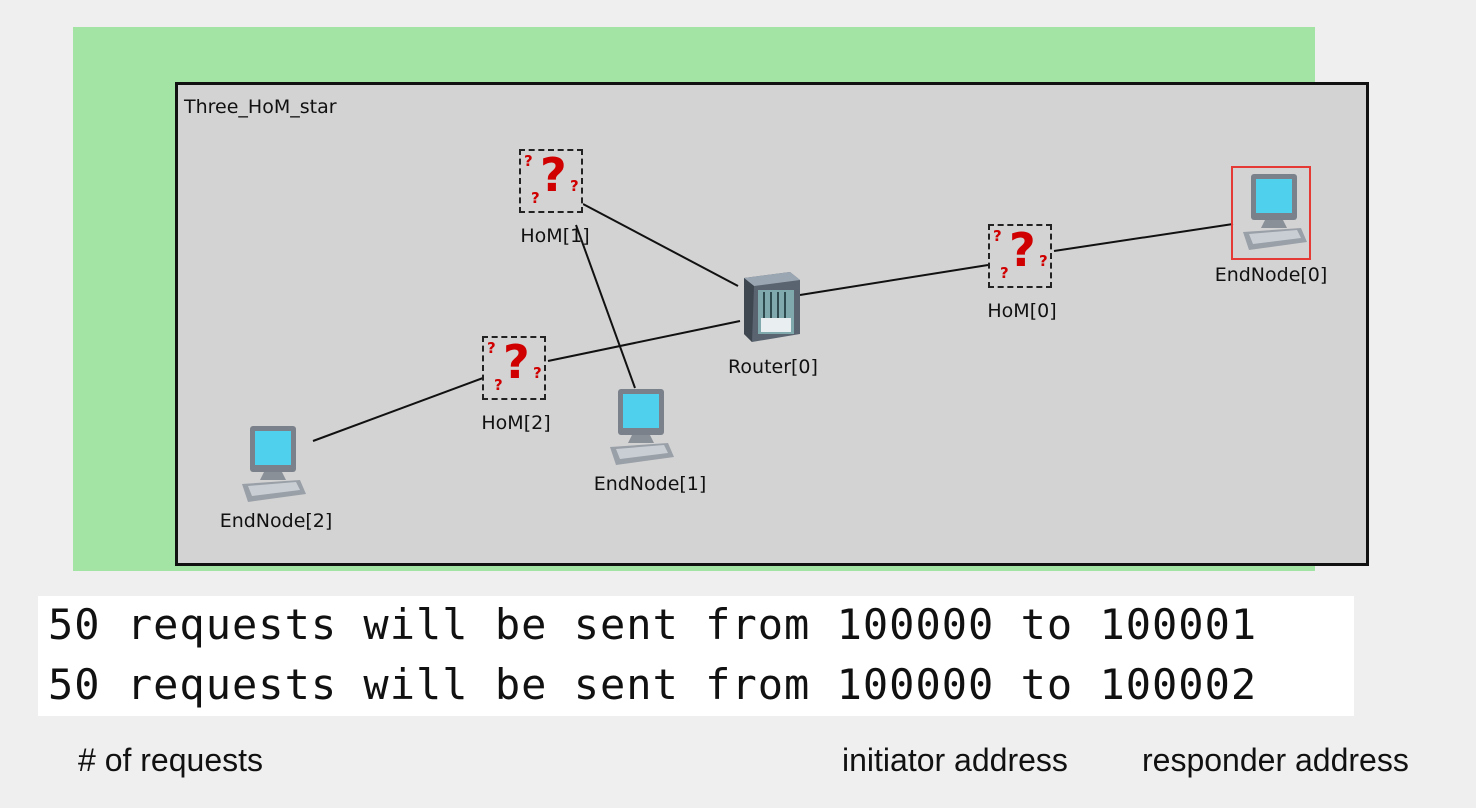 The width and height of the screenshot is (1476, 808). Describe the element at coordinates (650, 484) in the screenshot. I see `node-label-endnode1: EndNode[1]` at that location.